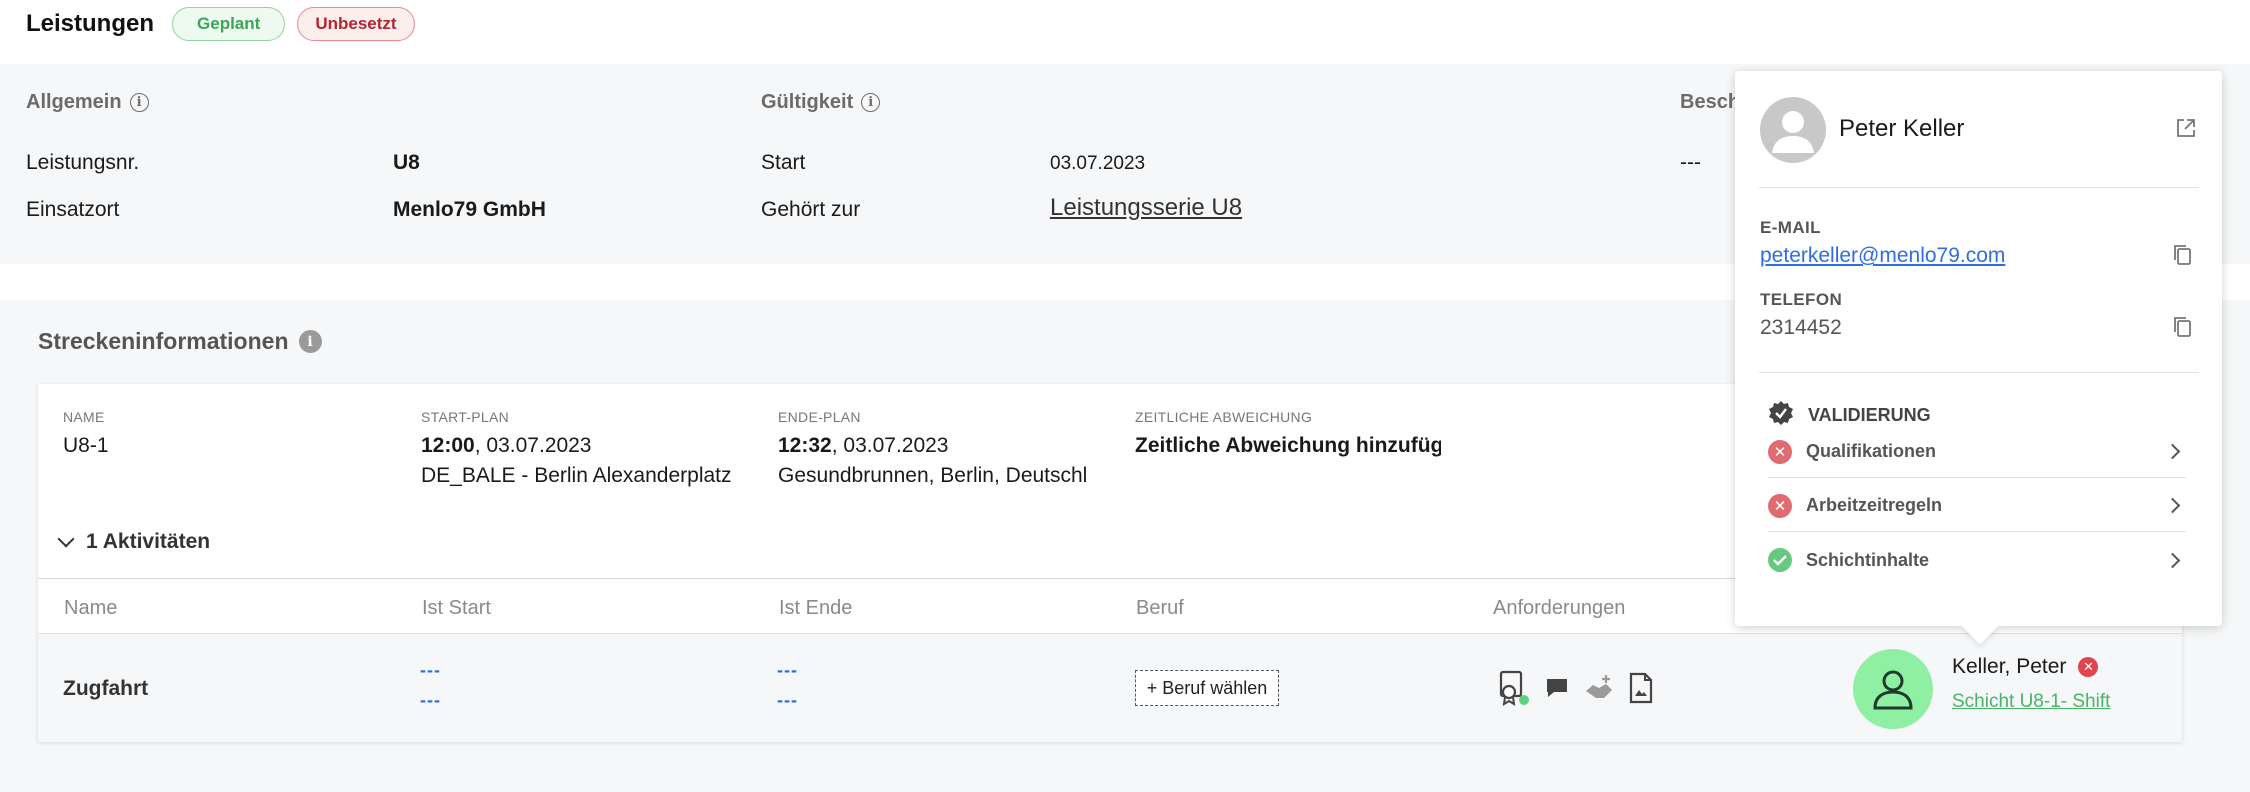  Describe the element at coordinates (86, 445) in the screenshot. I see `name-value: U8-1` at that location.